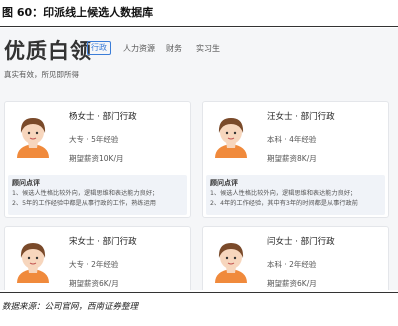  I want to click on candidate-salary: 期望薪资10K/月, so click(96, 158).